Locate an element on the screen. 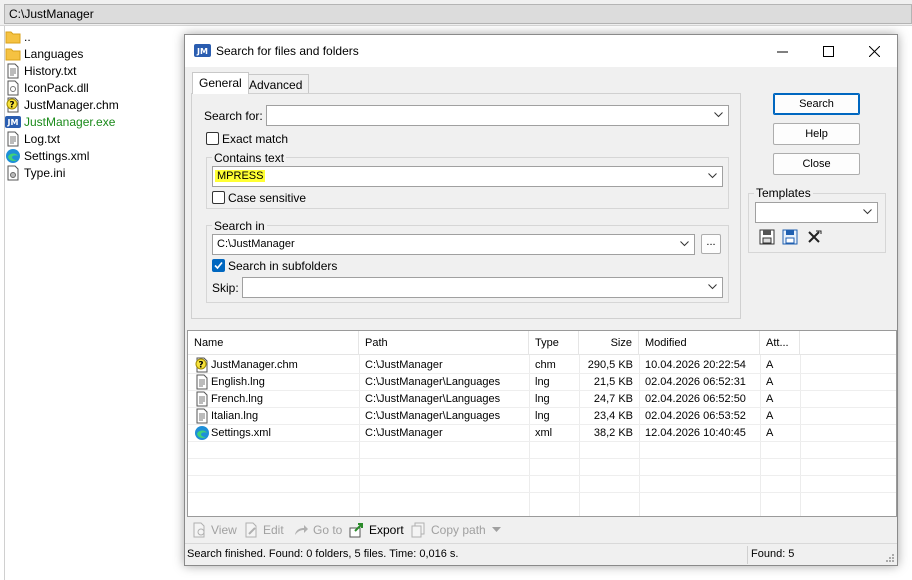  search-for-combo is located at coordinates (497, 115).